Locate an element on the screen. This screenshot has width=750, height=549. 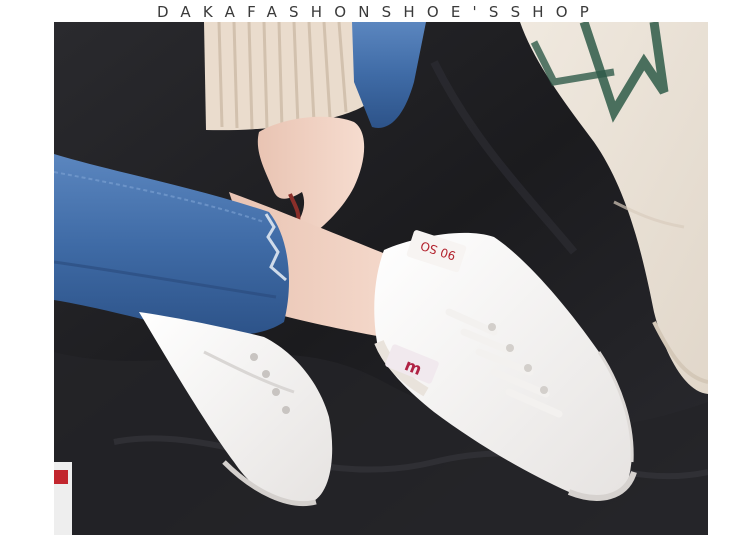
shop-name-text: DAKAFASHONSHOE'SSHOP is located at coordinates (379, 12).